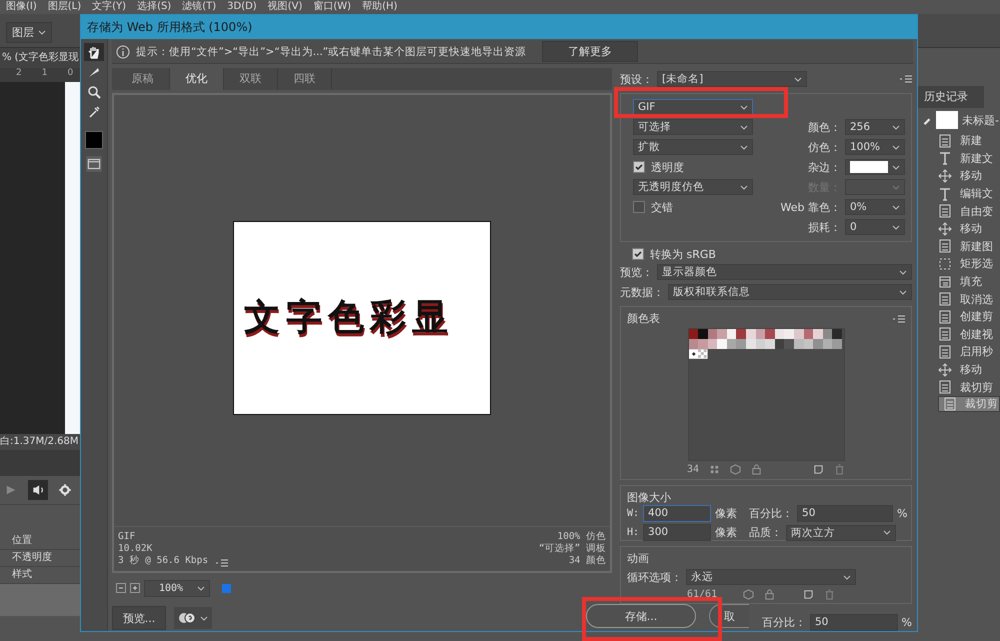 This screenshot has height=641, width=1000. What do you see at coordinates (875, 127) in the screenshot?
I see `value-dropdown: 256` at bounding box center [875, 127].